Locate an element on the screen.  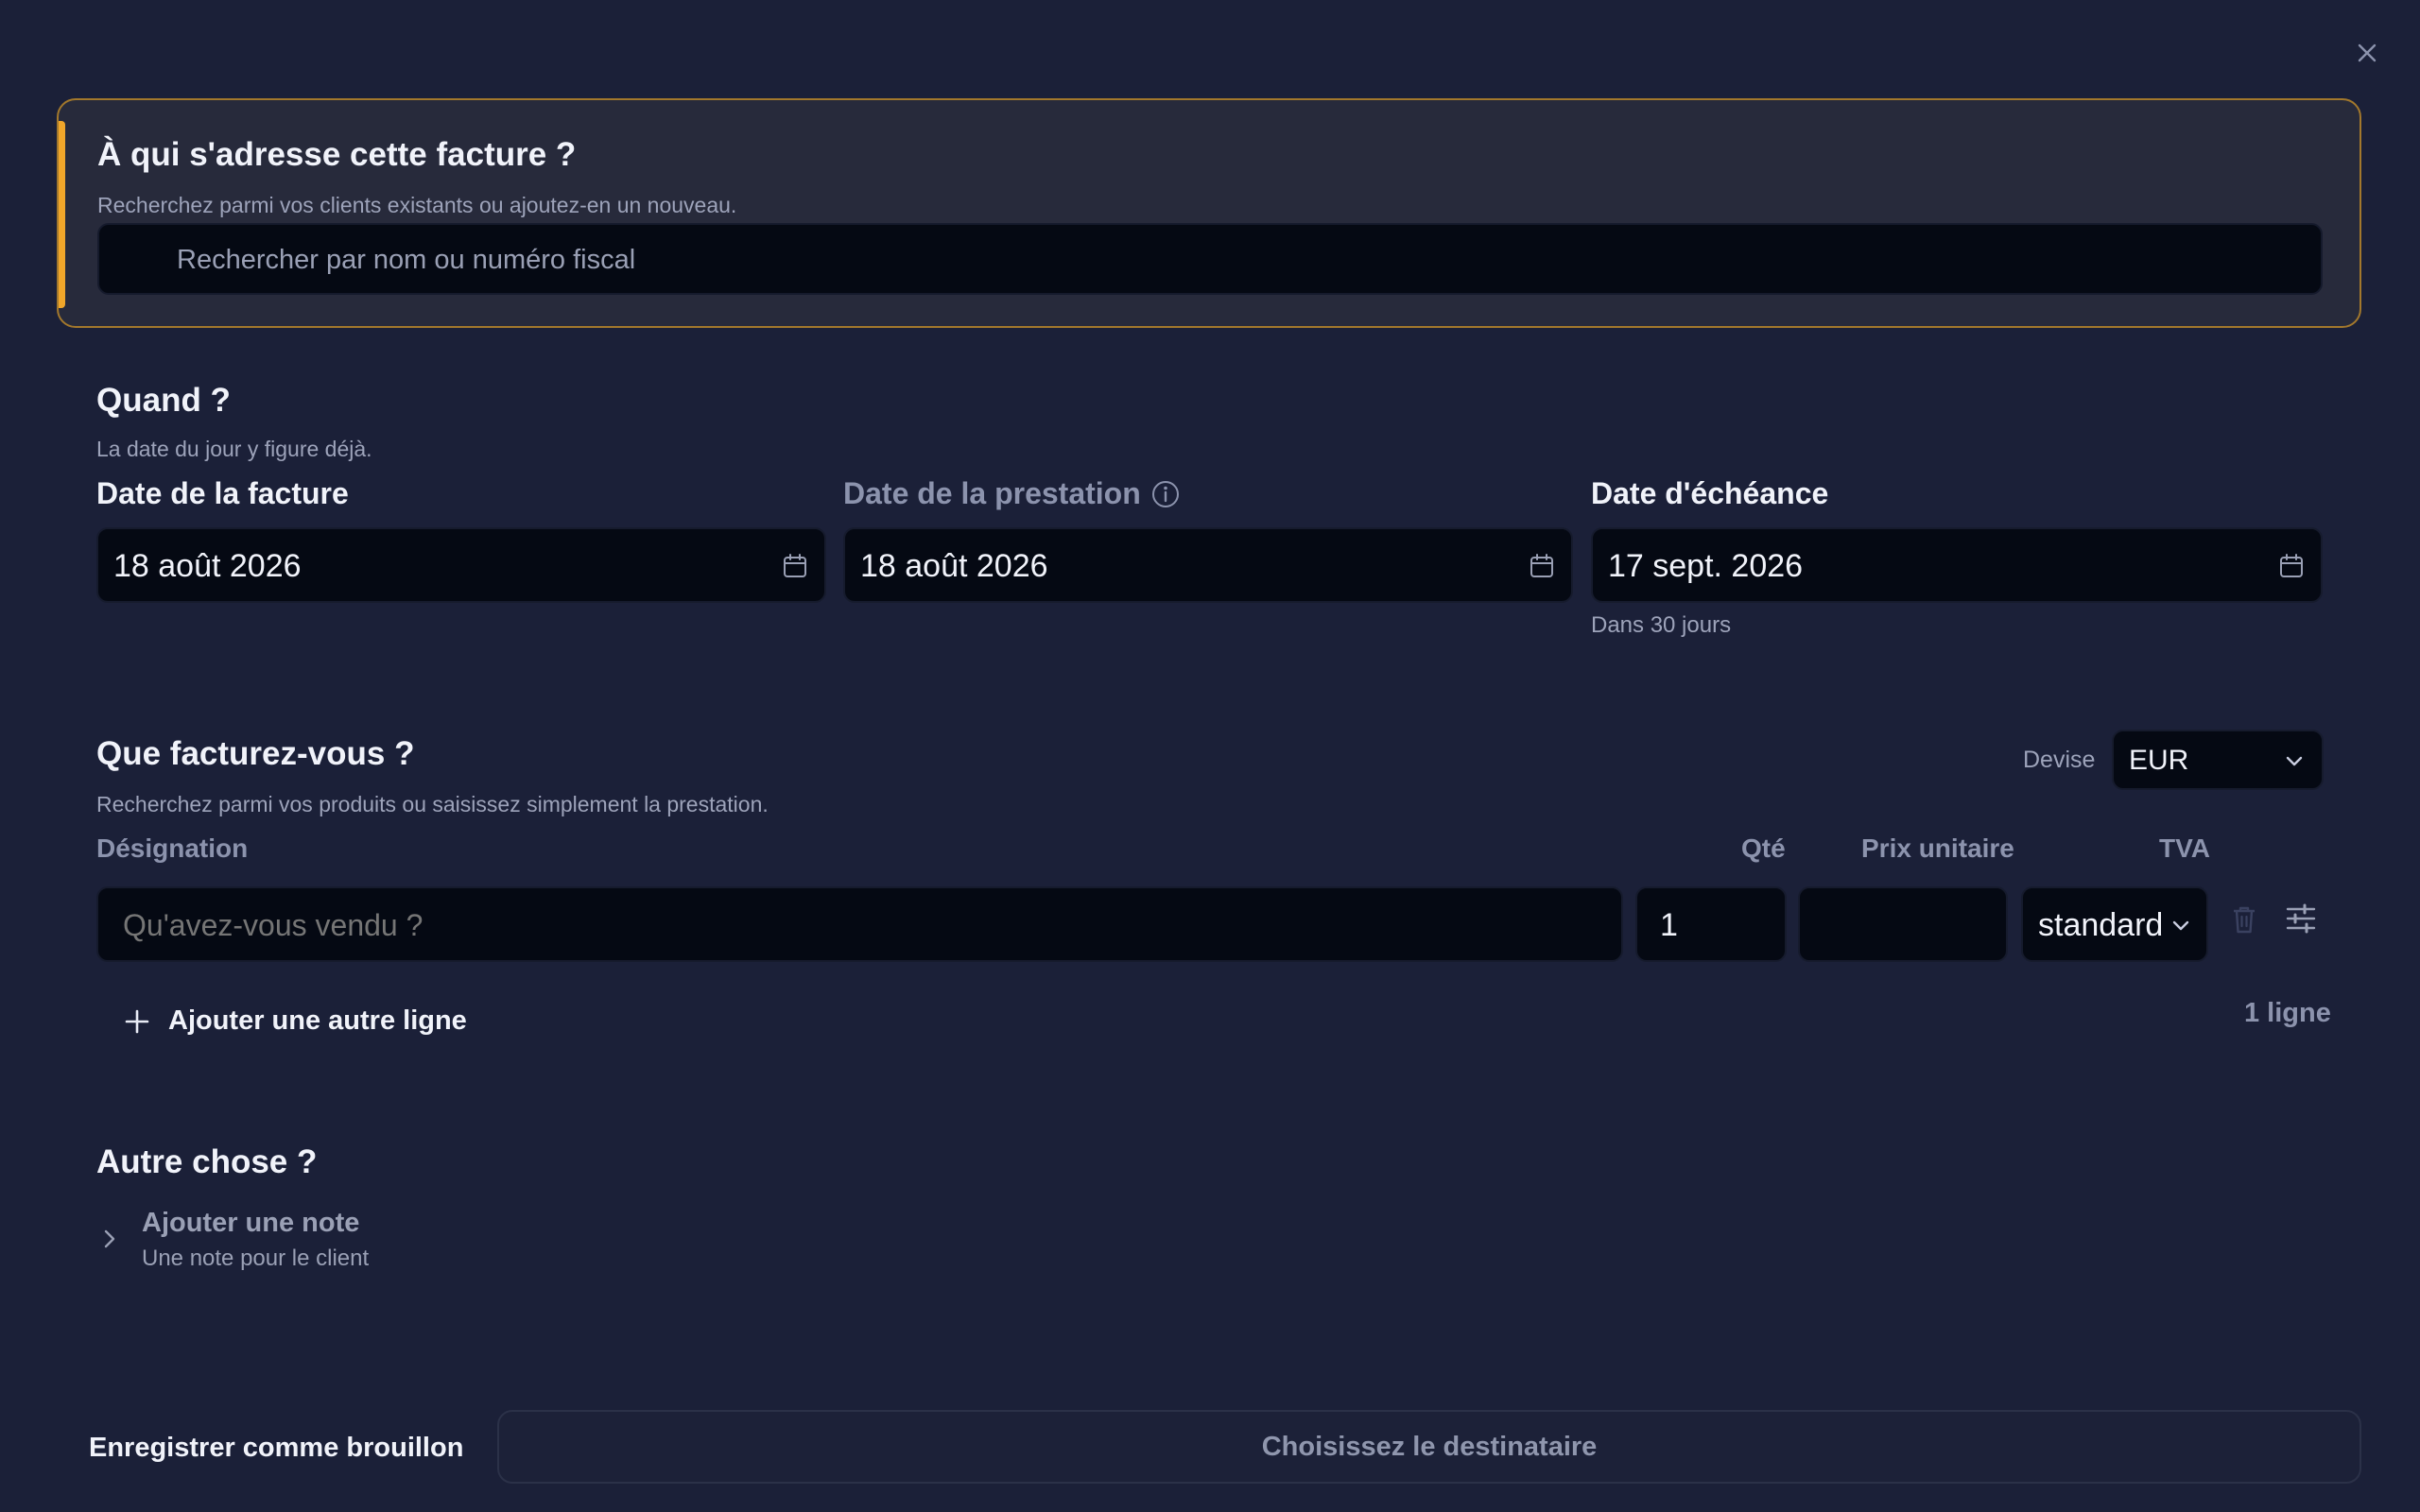
plus-icon is located at coordinates (137, 1021).